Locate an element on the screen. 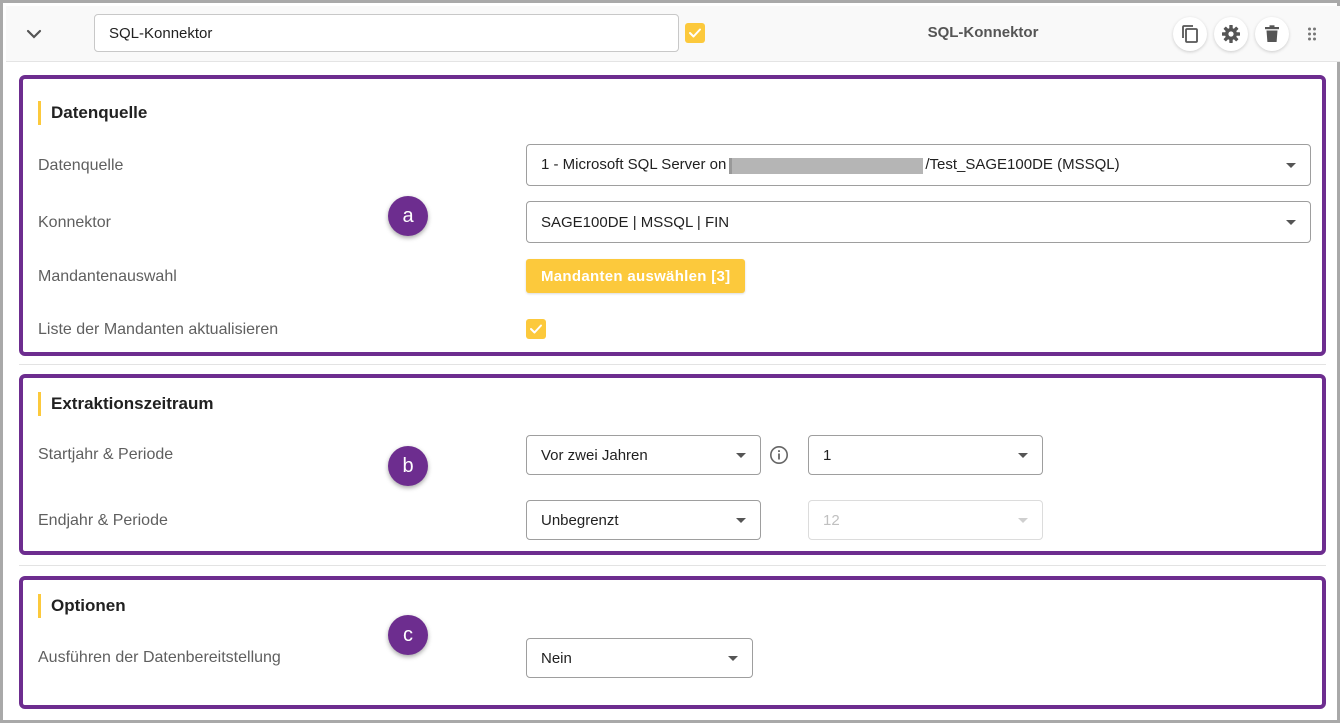 The height and width of the screenshot is (723, 1340). annotation-badge-b: b is located at coordinates (408, 466).